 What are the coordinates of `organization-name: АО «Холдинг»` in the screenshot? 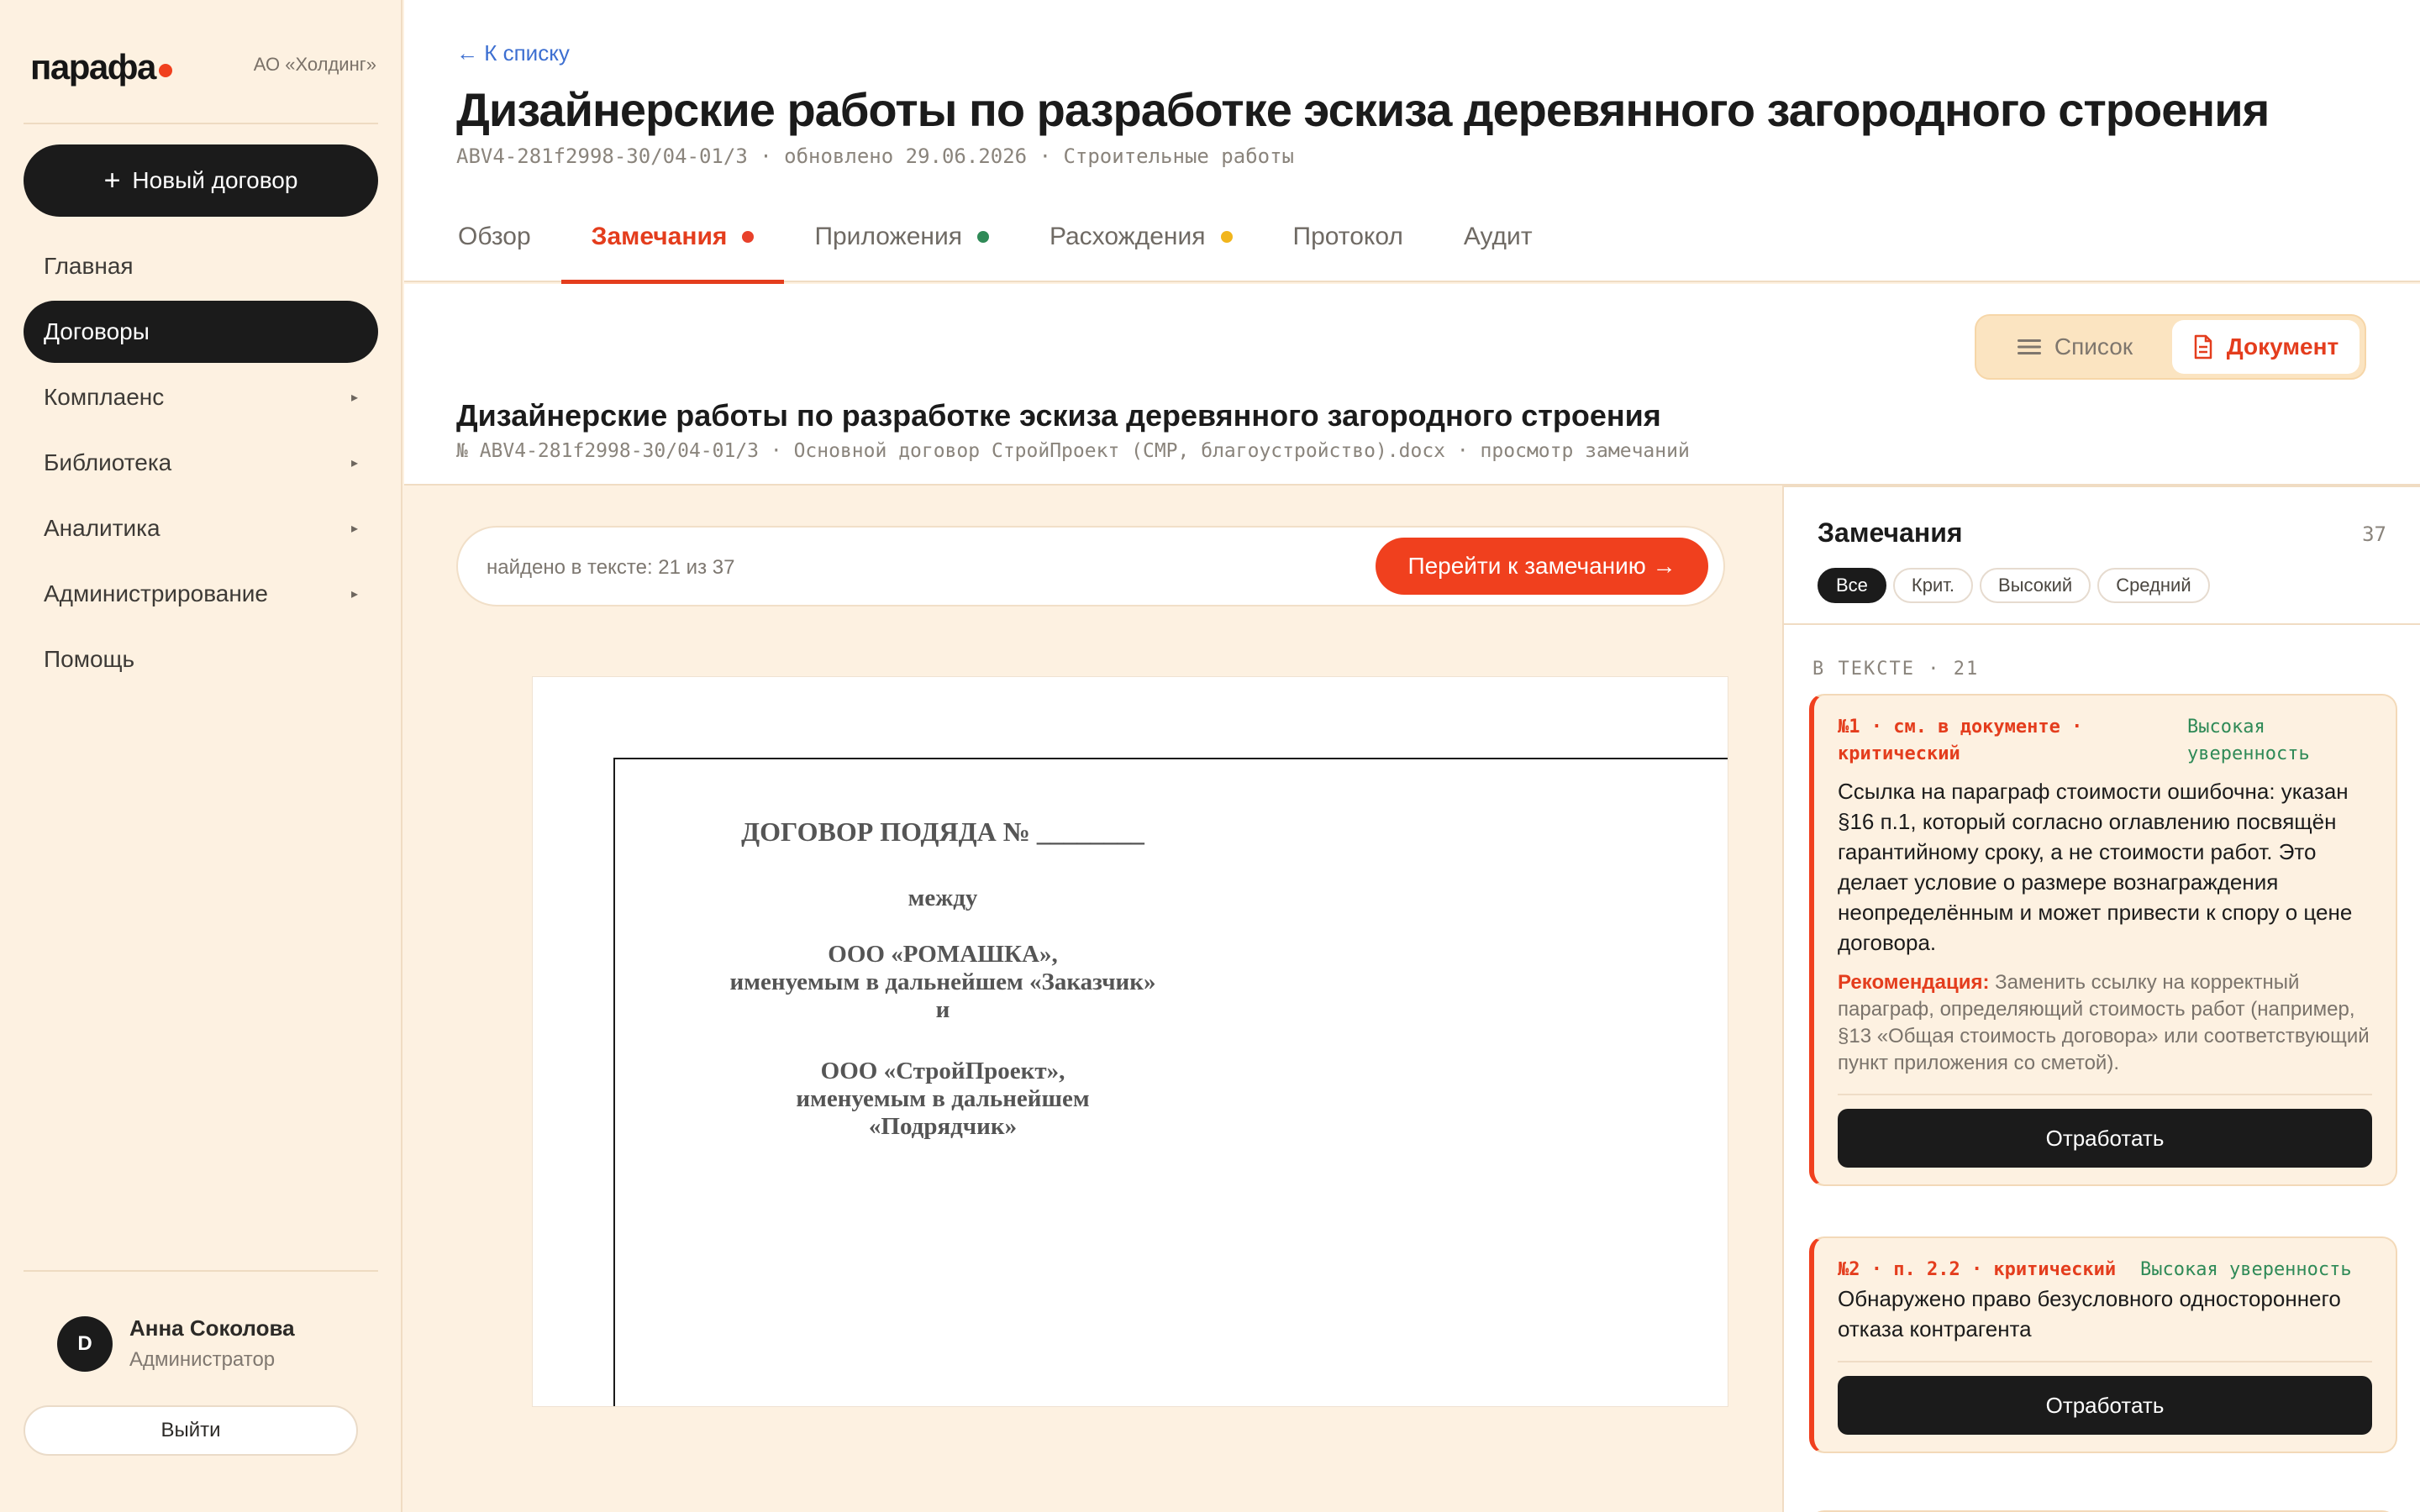 It's located at (315, 65).